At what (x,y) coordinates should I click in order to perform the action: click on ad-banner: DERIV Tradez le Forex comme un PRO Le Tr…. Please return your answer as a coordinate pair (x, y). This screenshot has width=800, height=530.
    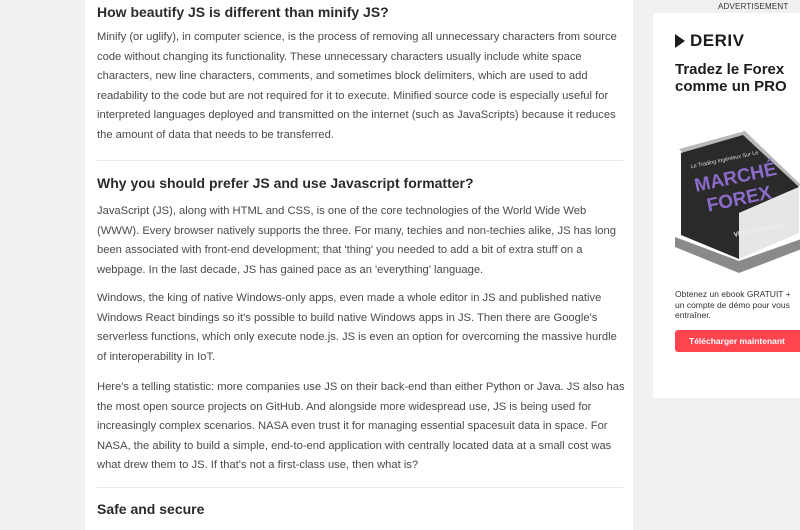
    Looking at the image, I should click on (726, 205).